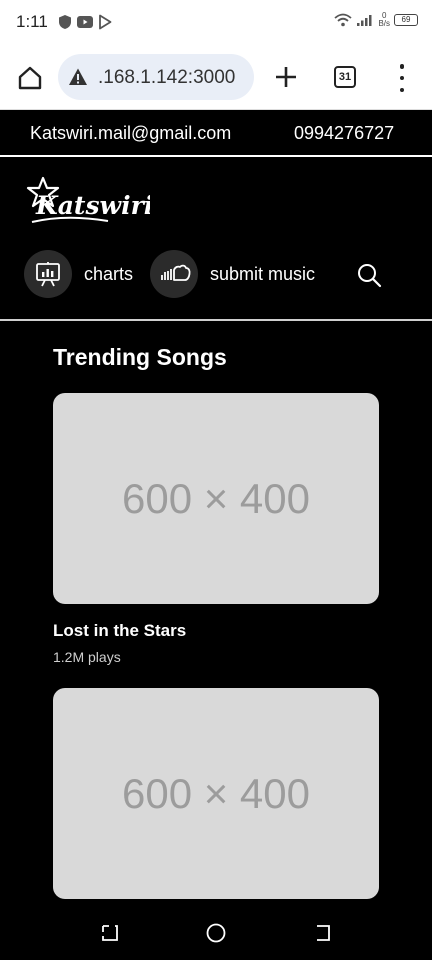 This screenshot has width=432, height=960. I want to click on song-title: Lost in the Stars, so click(119, 631).